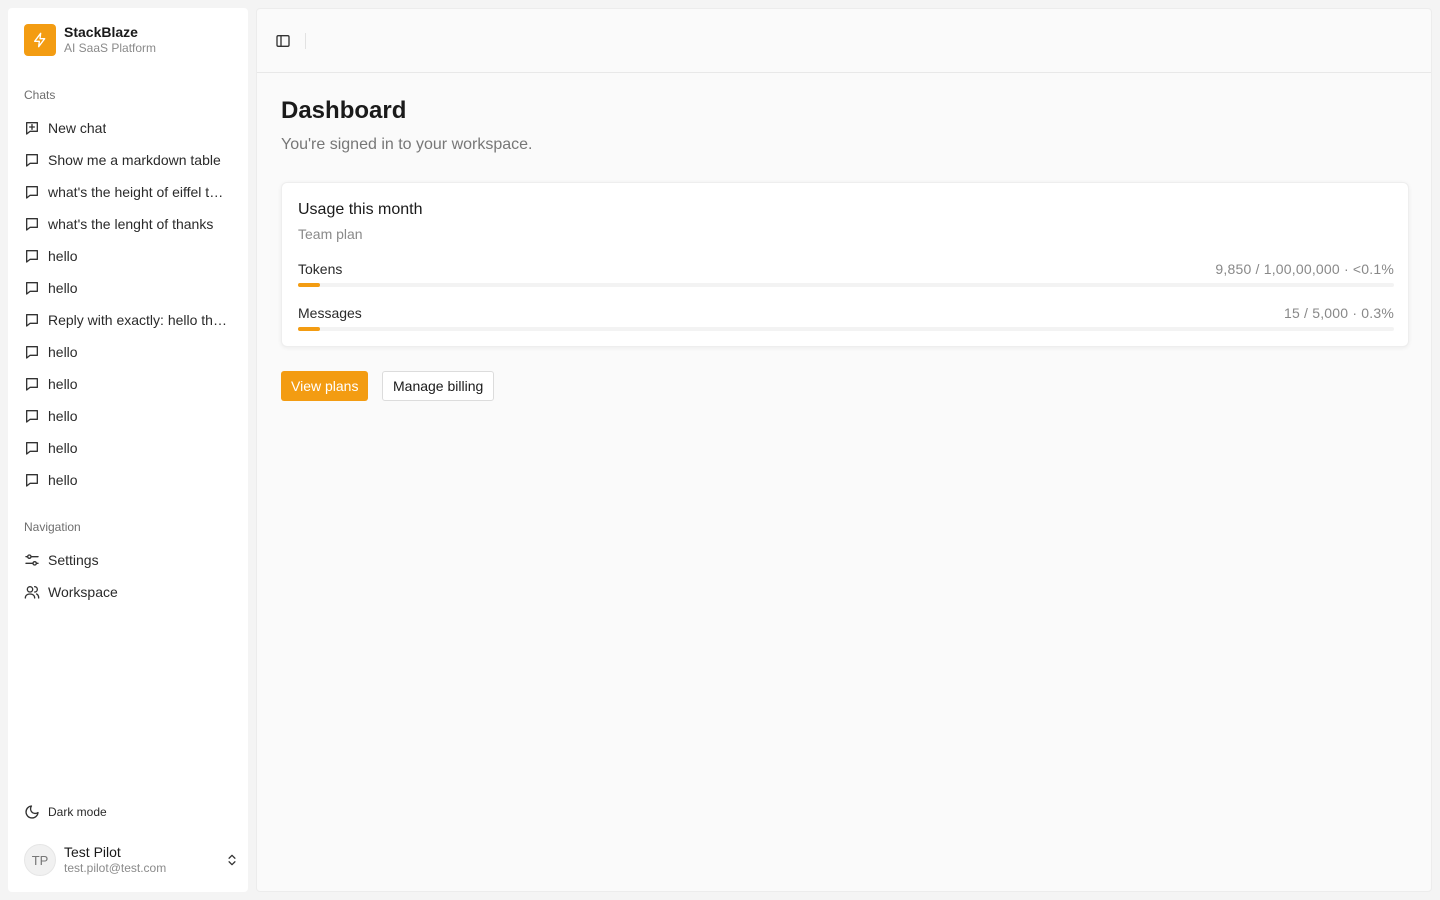  Describe the element at coordinates (101, 32) in the screenshot. I see `brand-name: StackBlaze` at that location.